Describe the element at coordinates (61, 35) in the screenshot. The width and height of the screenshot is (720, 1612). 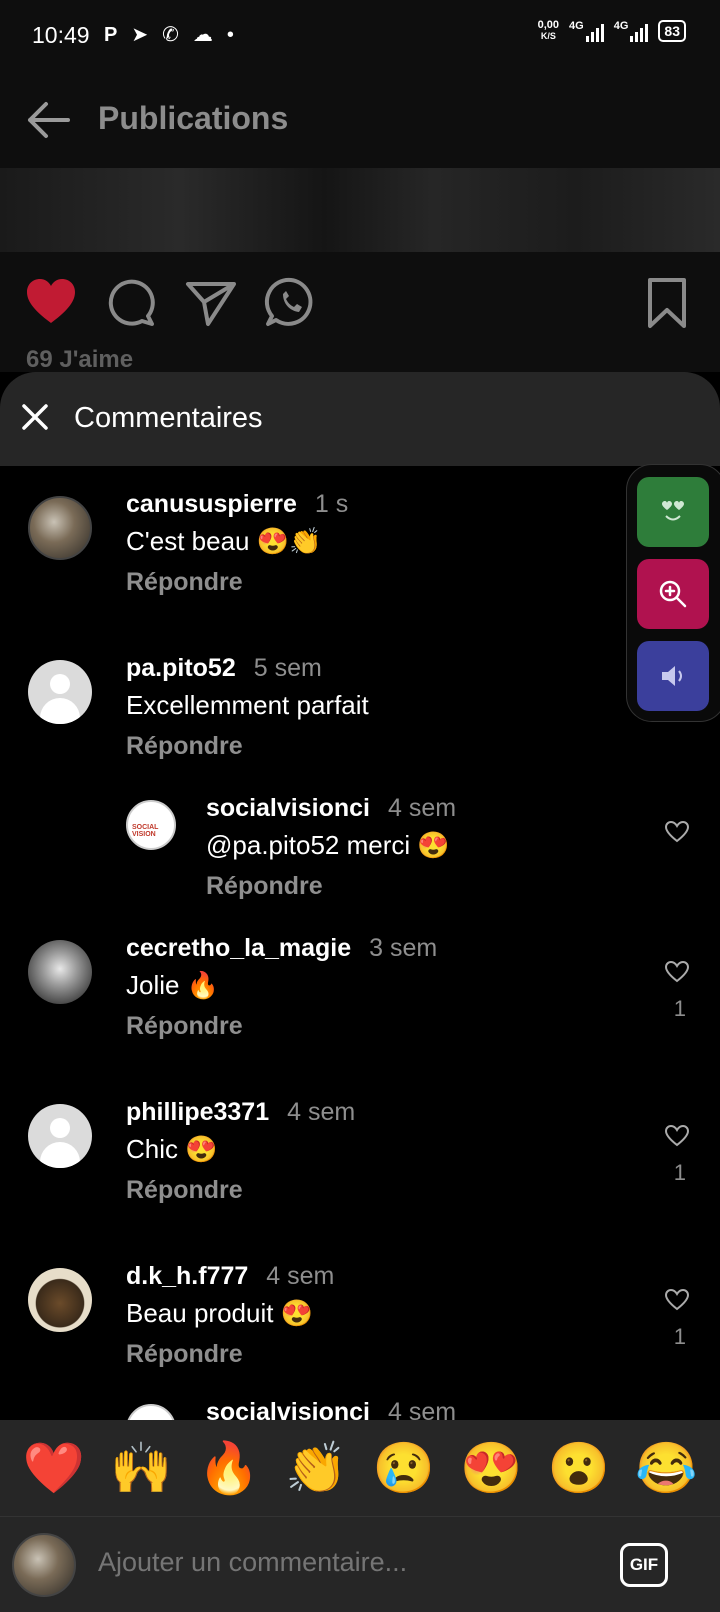
I see `status-time: 10:49` at that location.